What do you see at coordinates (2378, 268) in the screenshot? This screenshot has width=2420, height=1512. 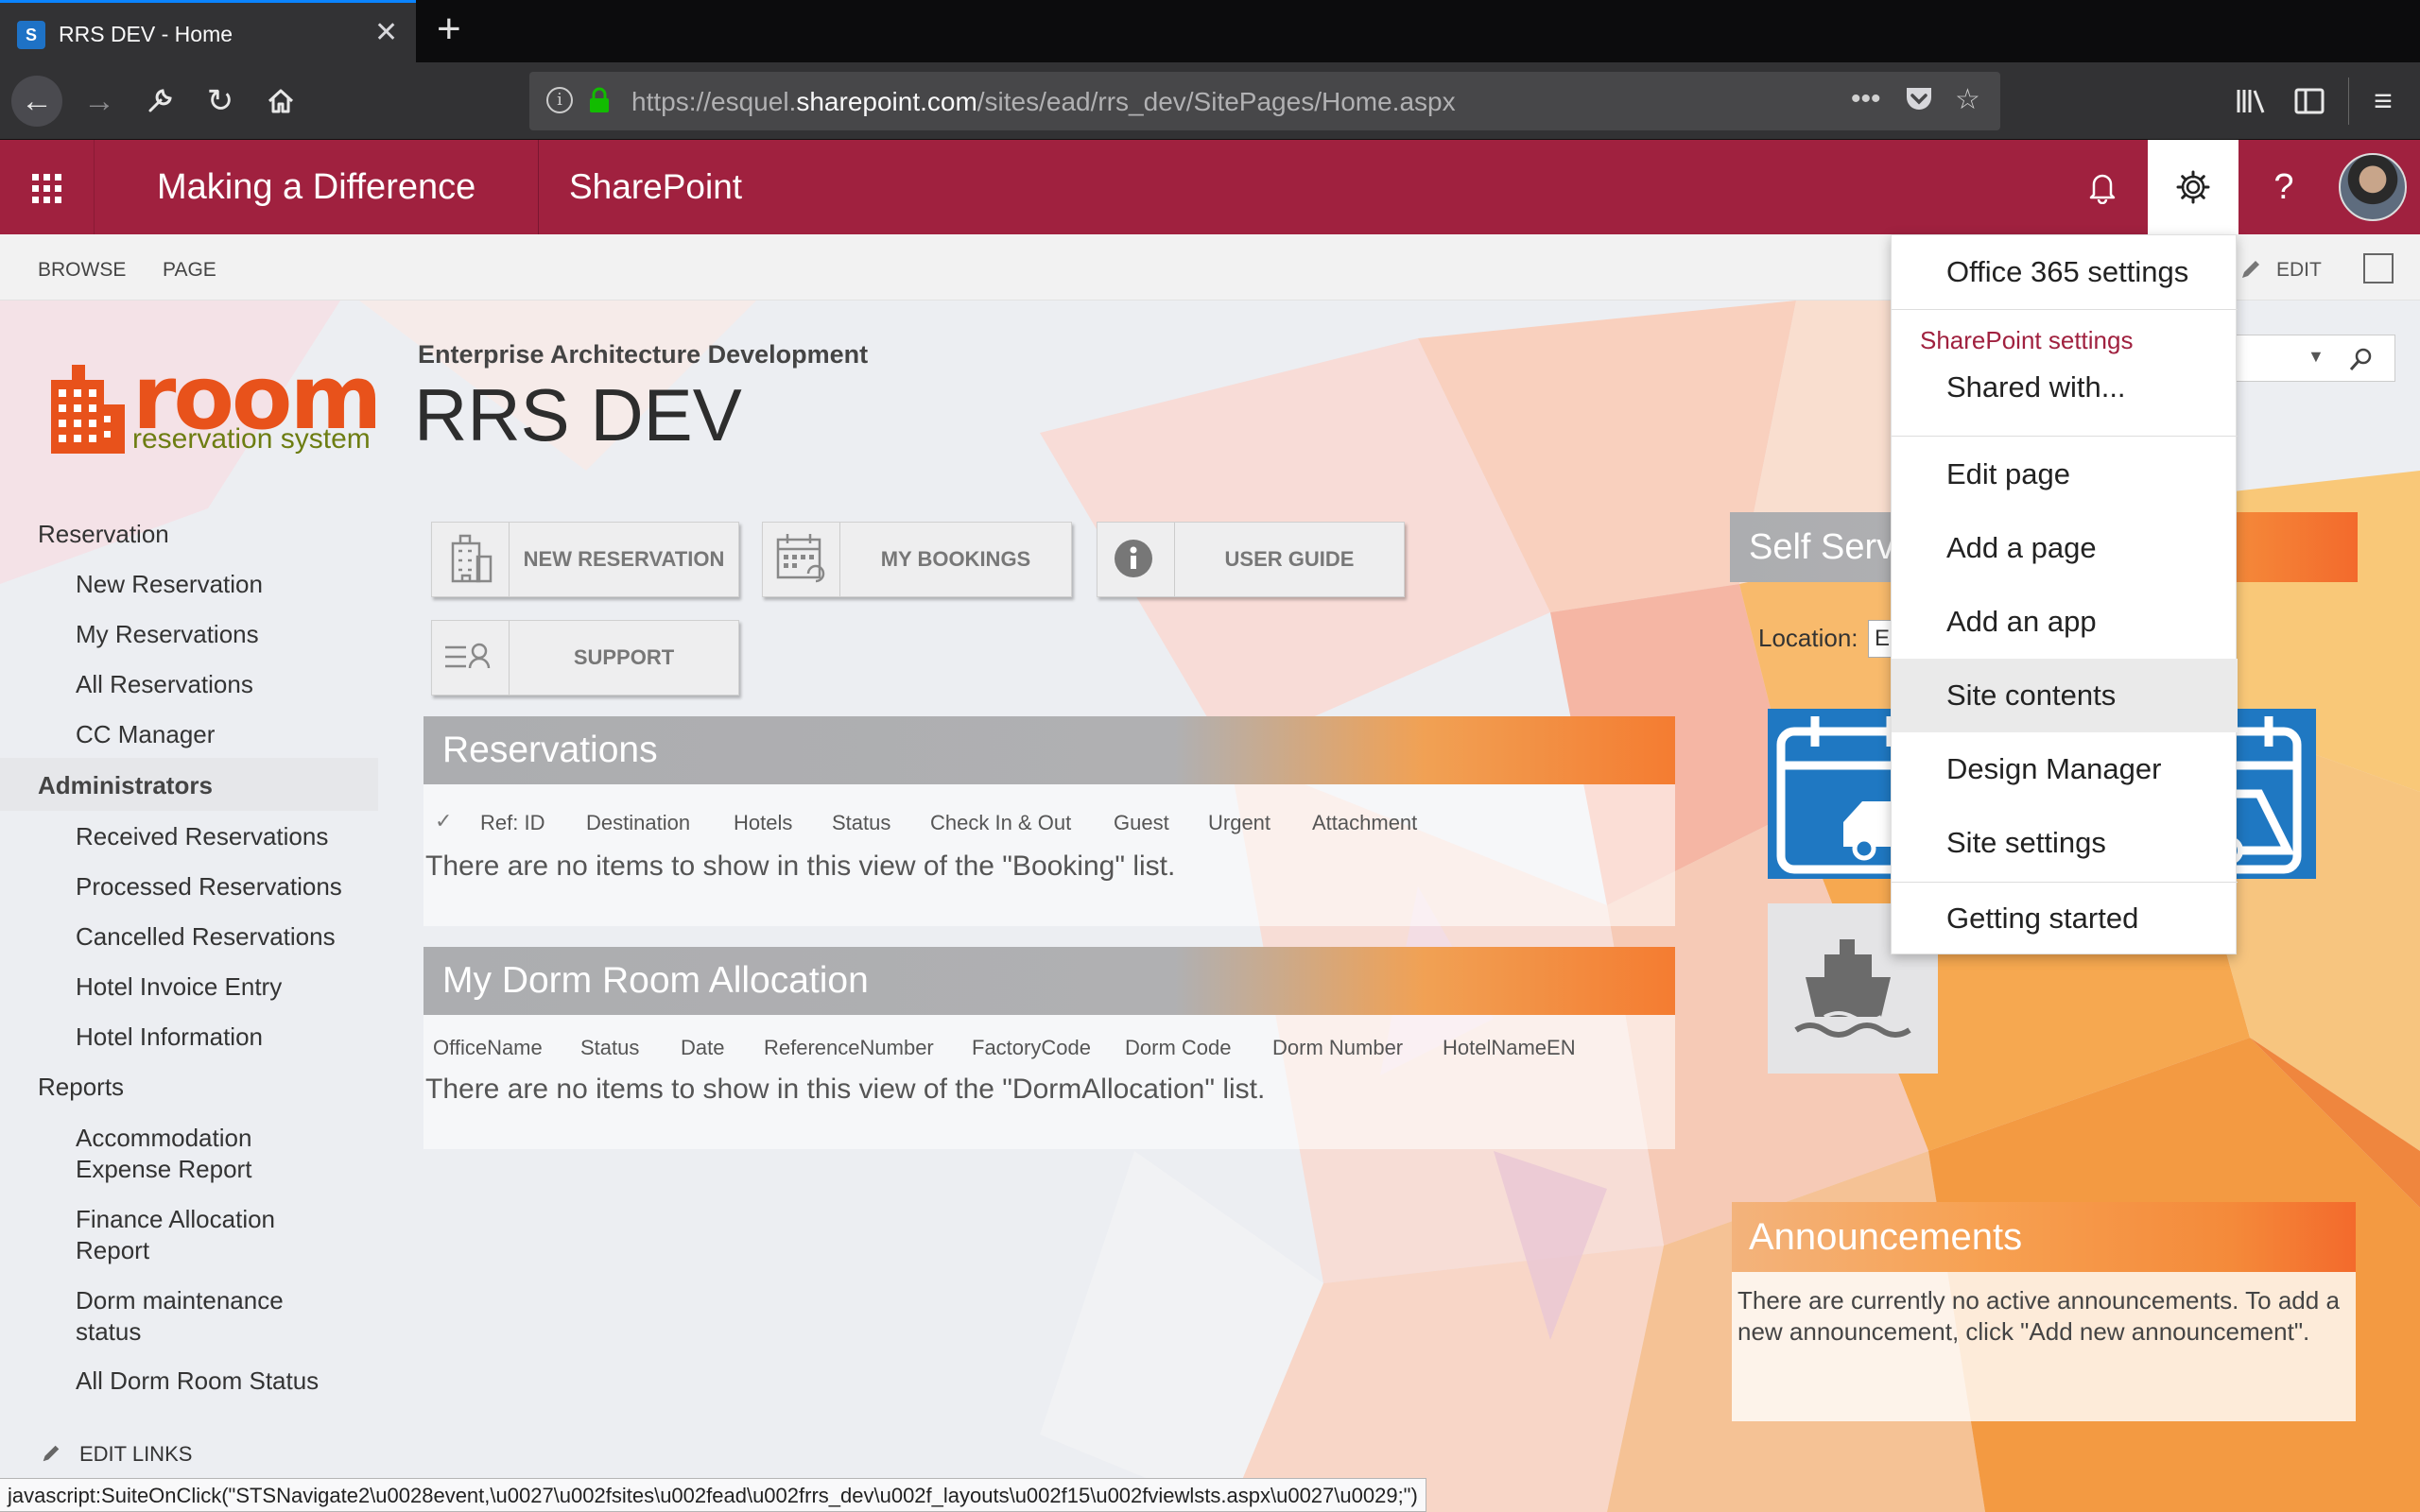 I see `focus-on-content-icon` at bounding box center [2378, 268].